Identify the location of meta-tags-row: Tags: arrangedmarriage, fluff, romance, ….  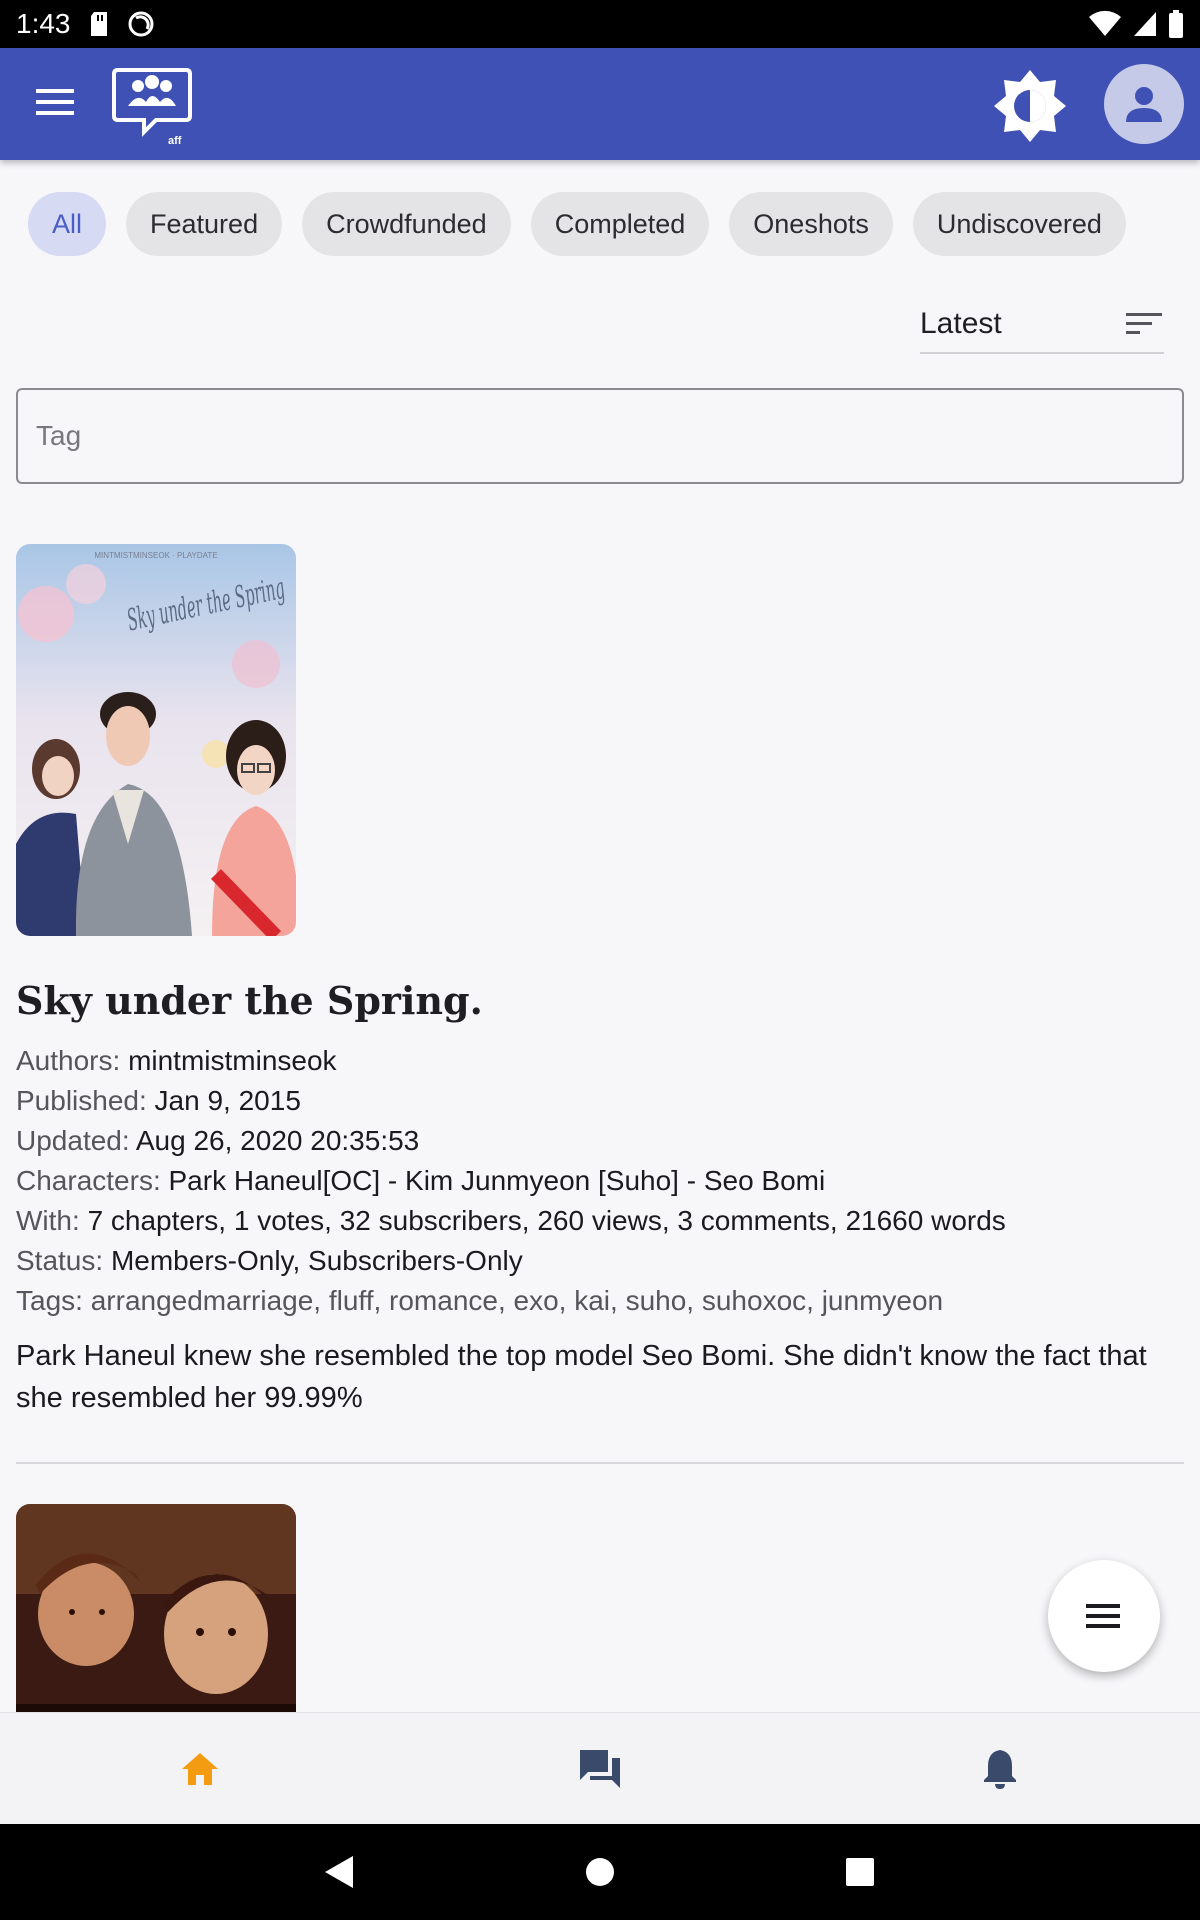
(600, 1301).